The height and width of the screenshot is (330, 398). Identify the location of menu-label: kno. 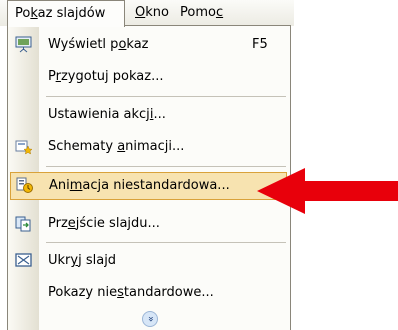
(157, 12).